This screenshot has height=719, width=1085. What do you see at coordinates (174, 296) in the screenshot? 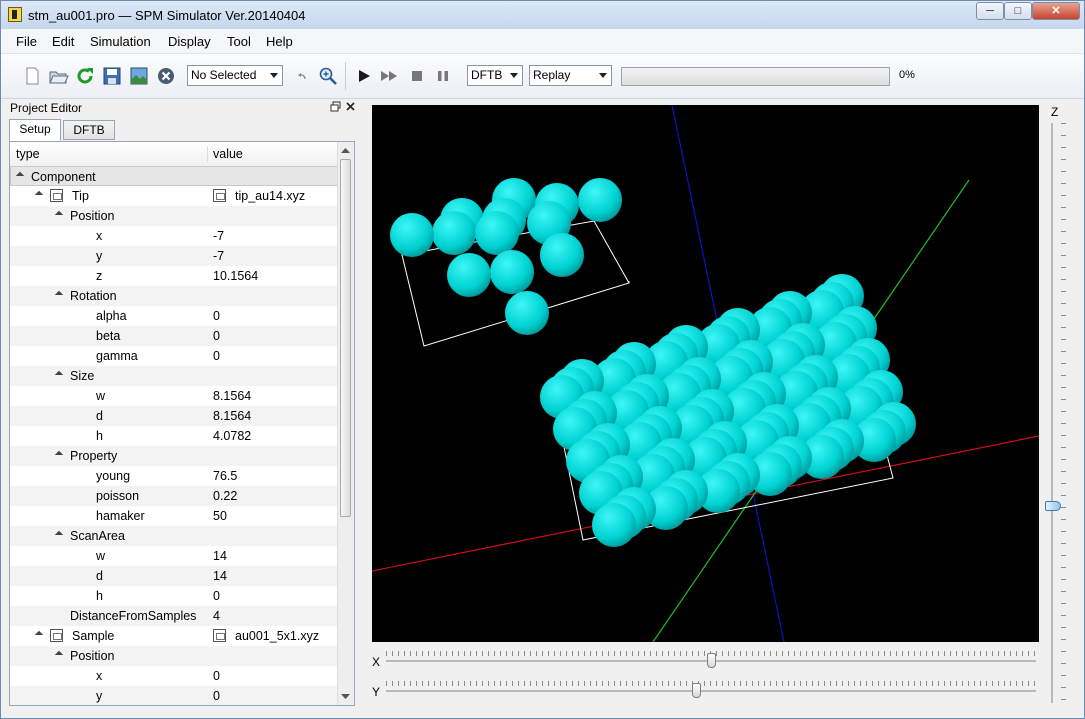
I see `tree-row: Rotation` at bounding box center [174, 296].